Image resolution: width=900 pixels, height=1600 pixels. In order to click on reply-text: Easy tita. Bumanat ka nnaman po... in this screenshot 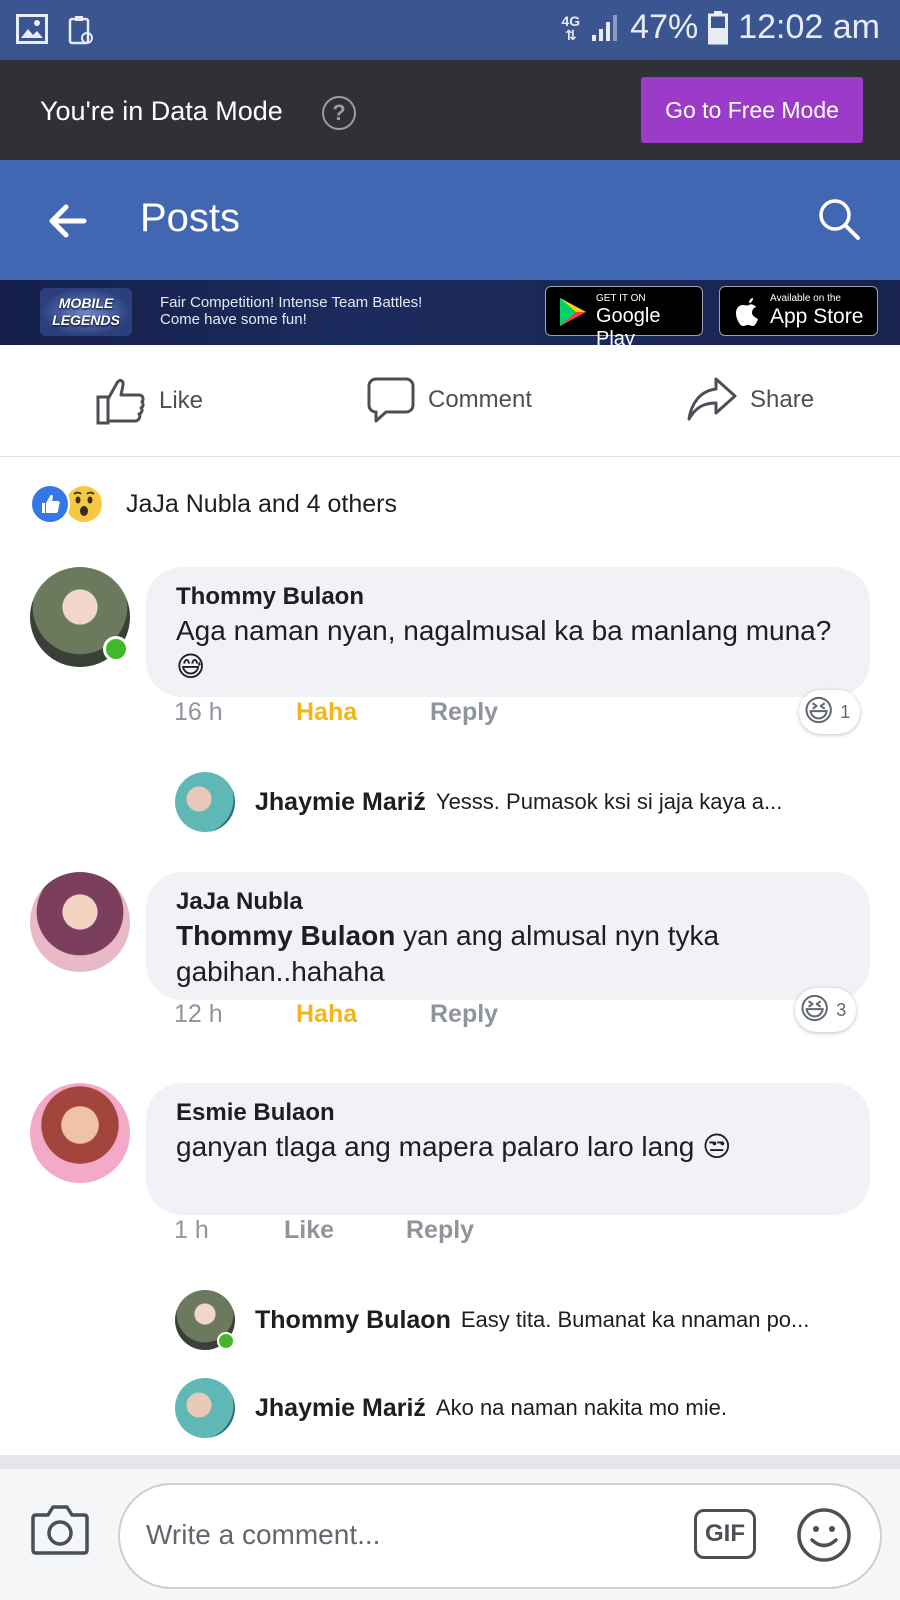, I will do `click(635, 1319)`.